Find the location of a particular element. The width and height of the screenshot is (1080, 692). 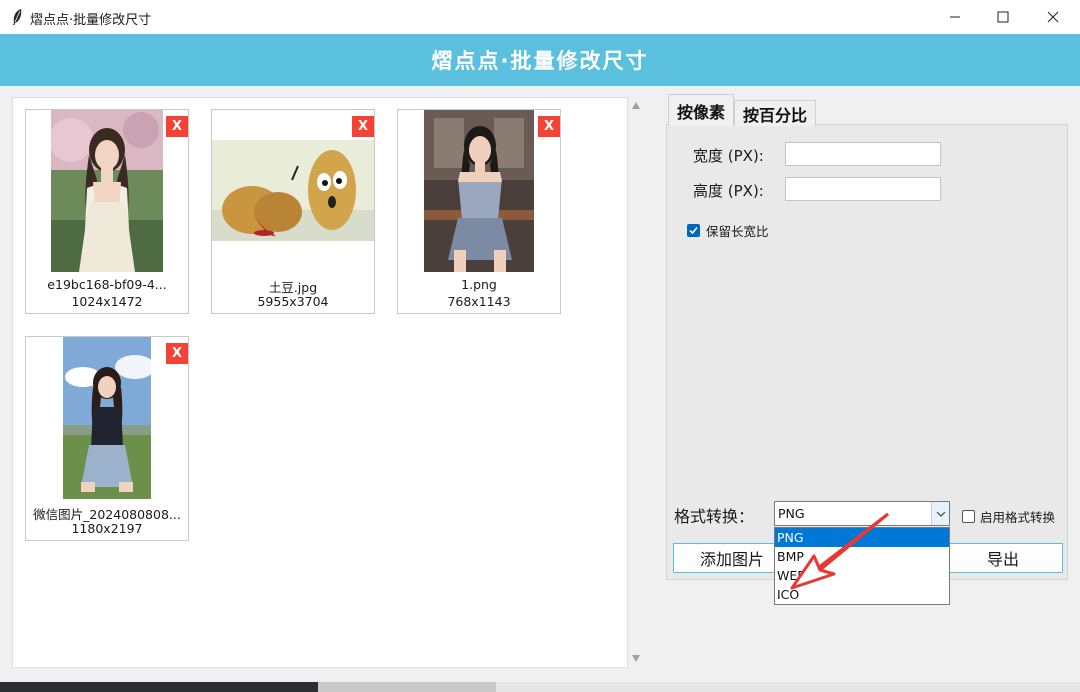

keep-ratio-checkbox: 保留长宽比 is located at coordinates (728, 230).